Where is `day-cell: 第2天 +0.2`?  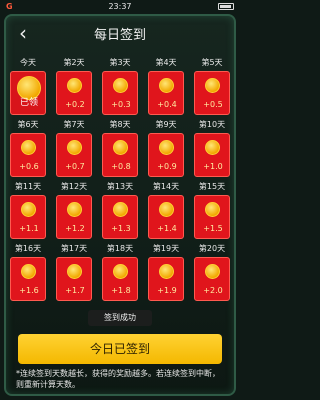
day-cell: 第2天 +0.2 is located at coordinates (74, 87).